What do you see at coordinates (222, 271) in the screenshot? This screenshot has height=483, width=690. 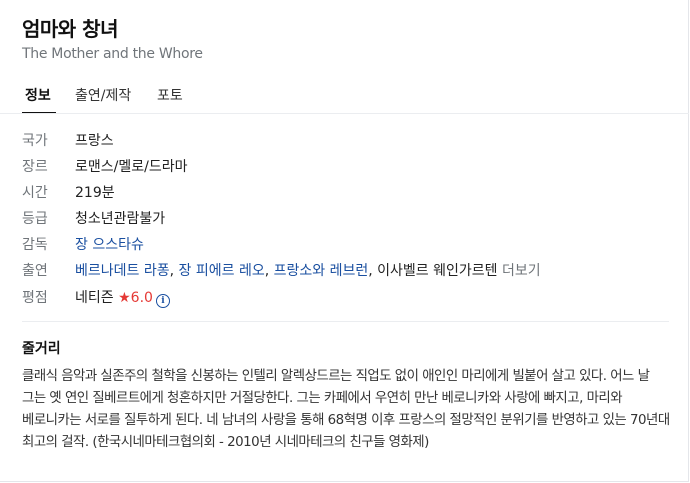 I see `cast-link: 장 피에르 레오` at bounding box center [222, 271].